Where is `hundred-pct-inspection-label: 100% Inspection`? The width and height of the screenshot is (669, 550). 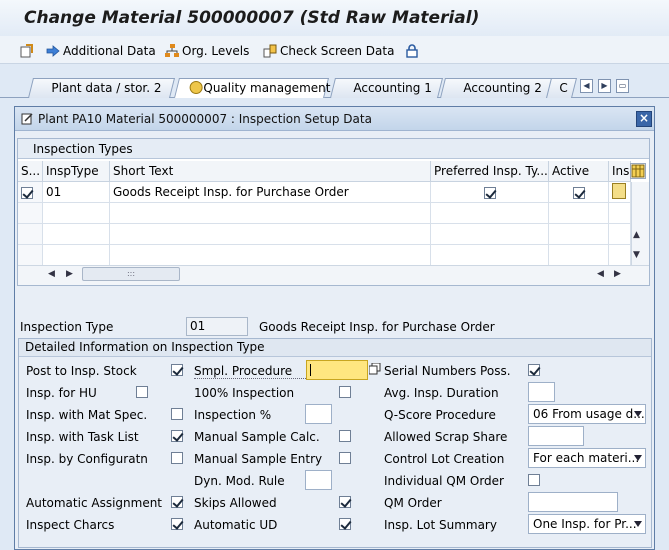
hundred-pct-inspection-label: 100% Inspection is located at coordinates (244, 393).